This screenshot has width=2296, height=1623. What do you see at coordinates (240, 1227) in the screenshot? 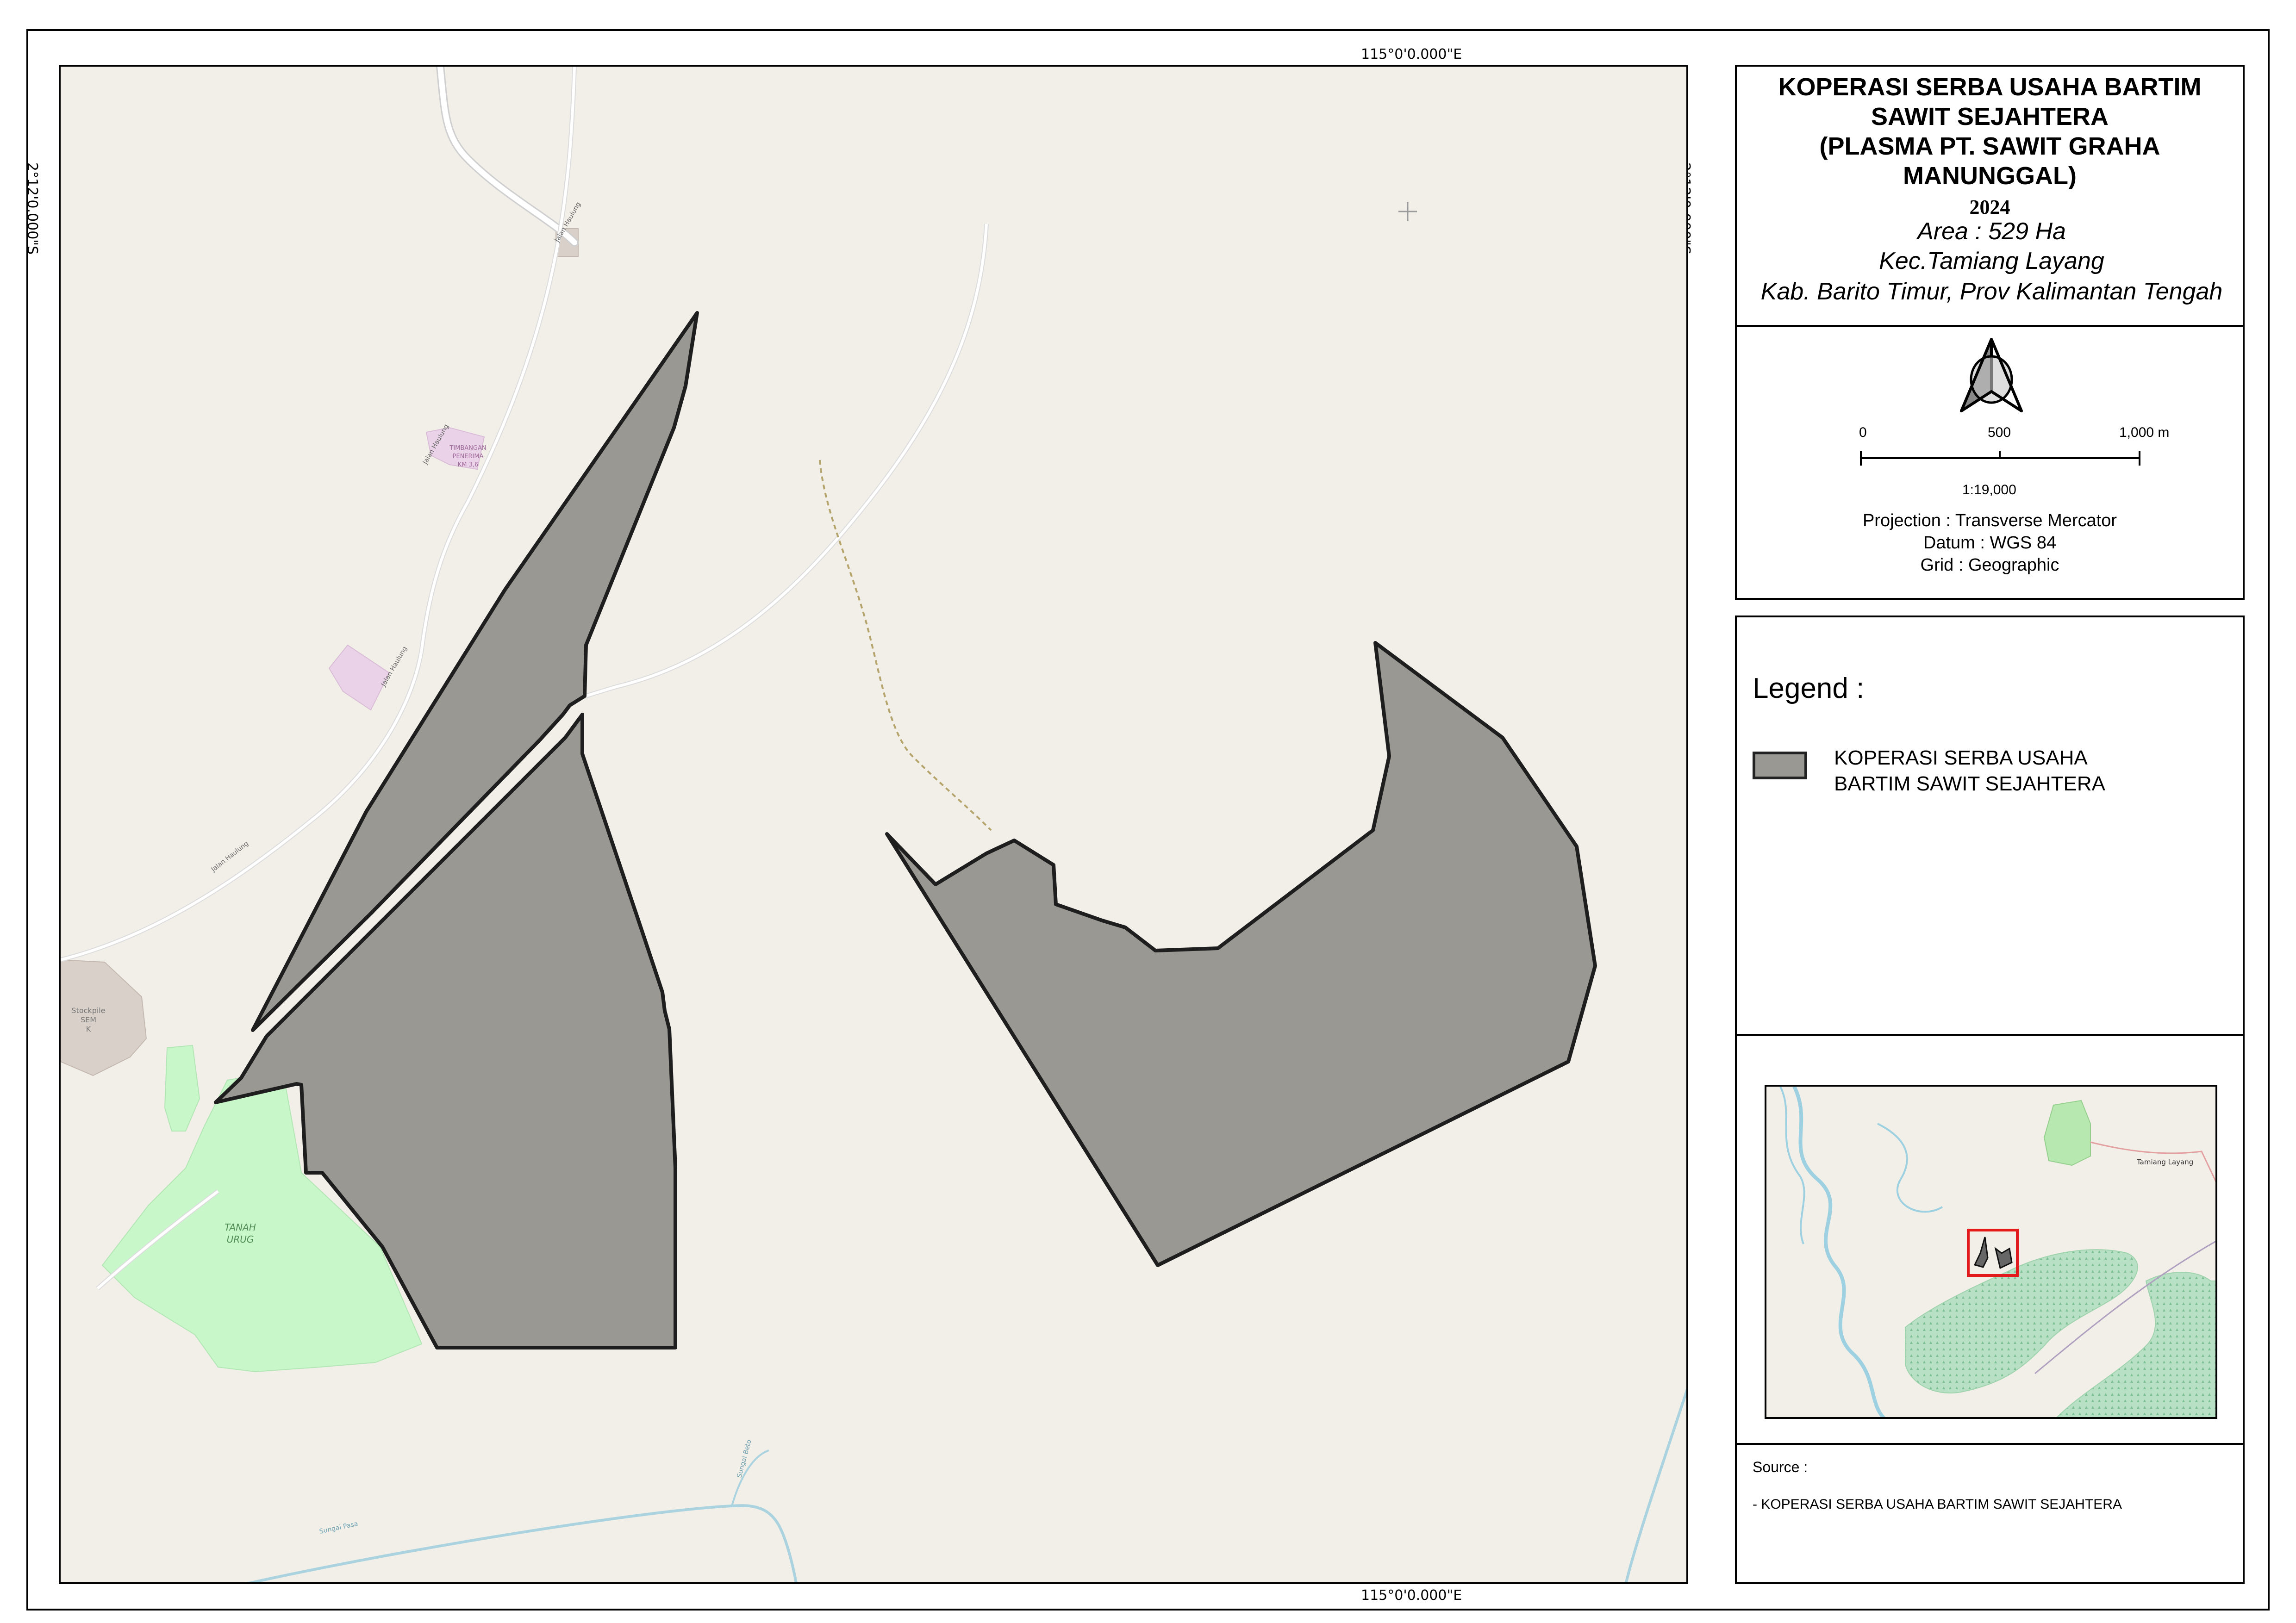
I see `tanah-urug-label-1: TANAH` at bounding box center [240, 1227].